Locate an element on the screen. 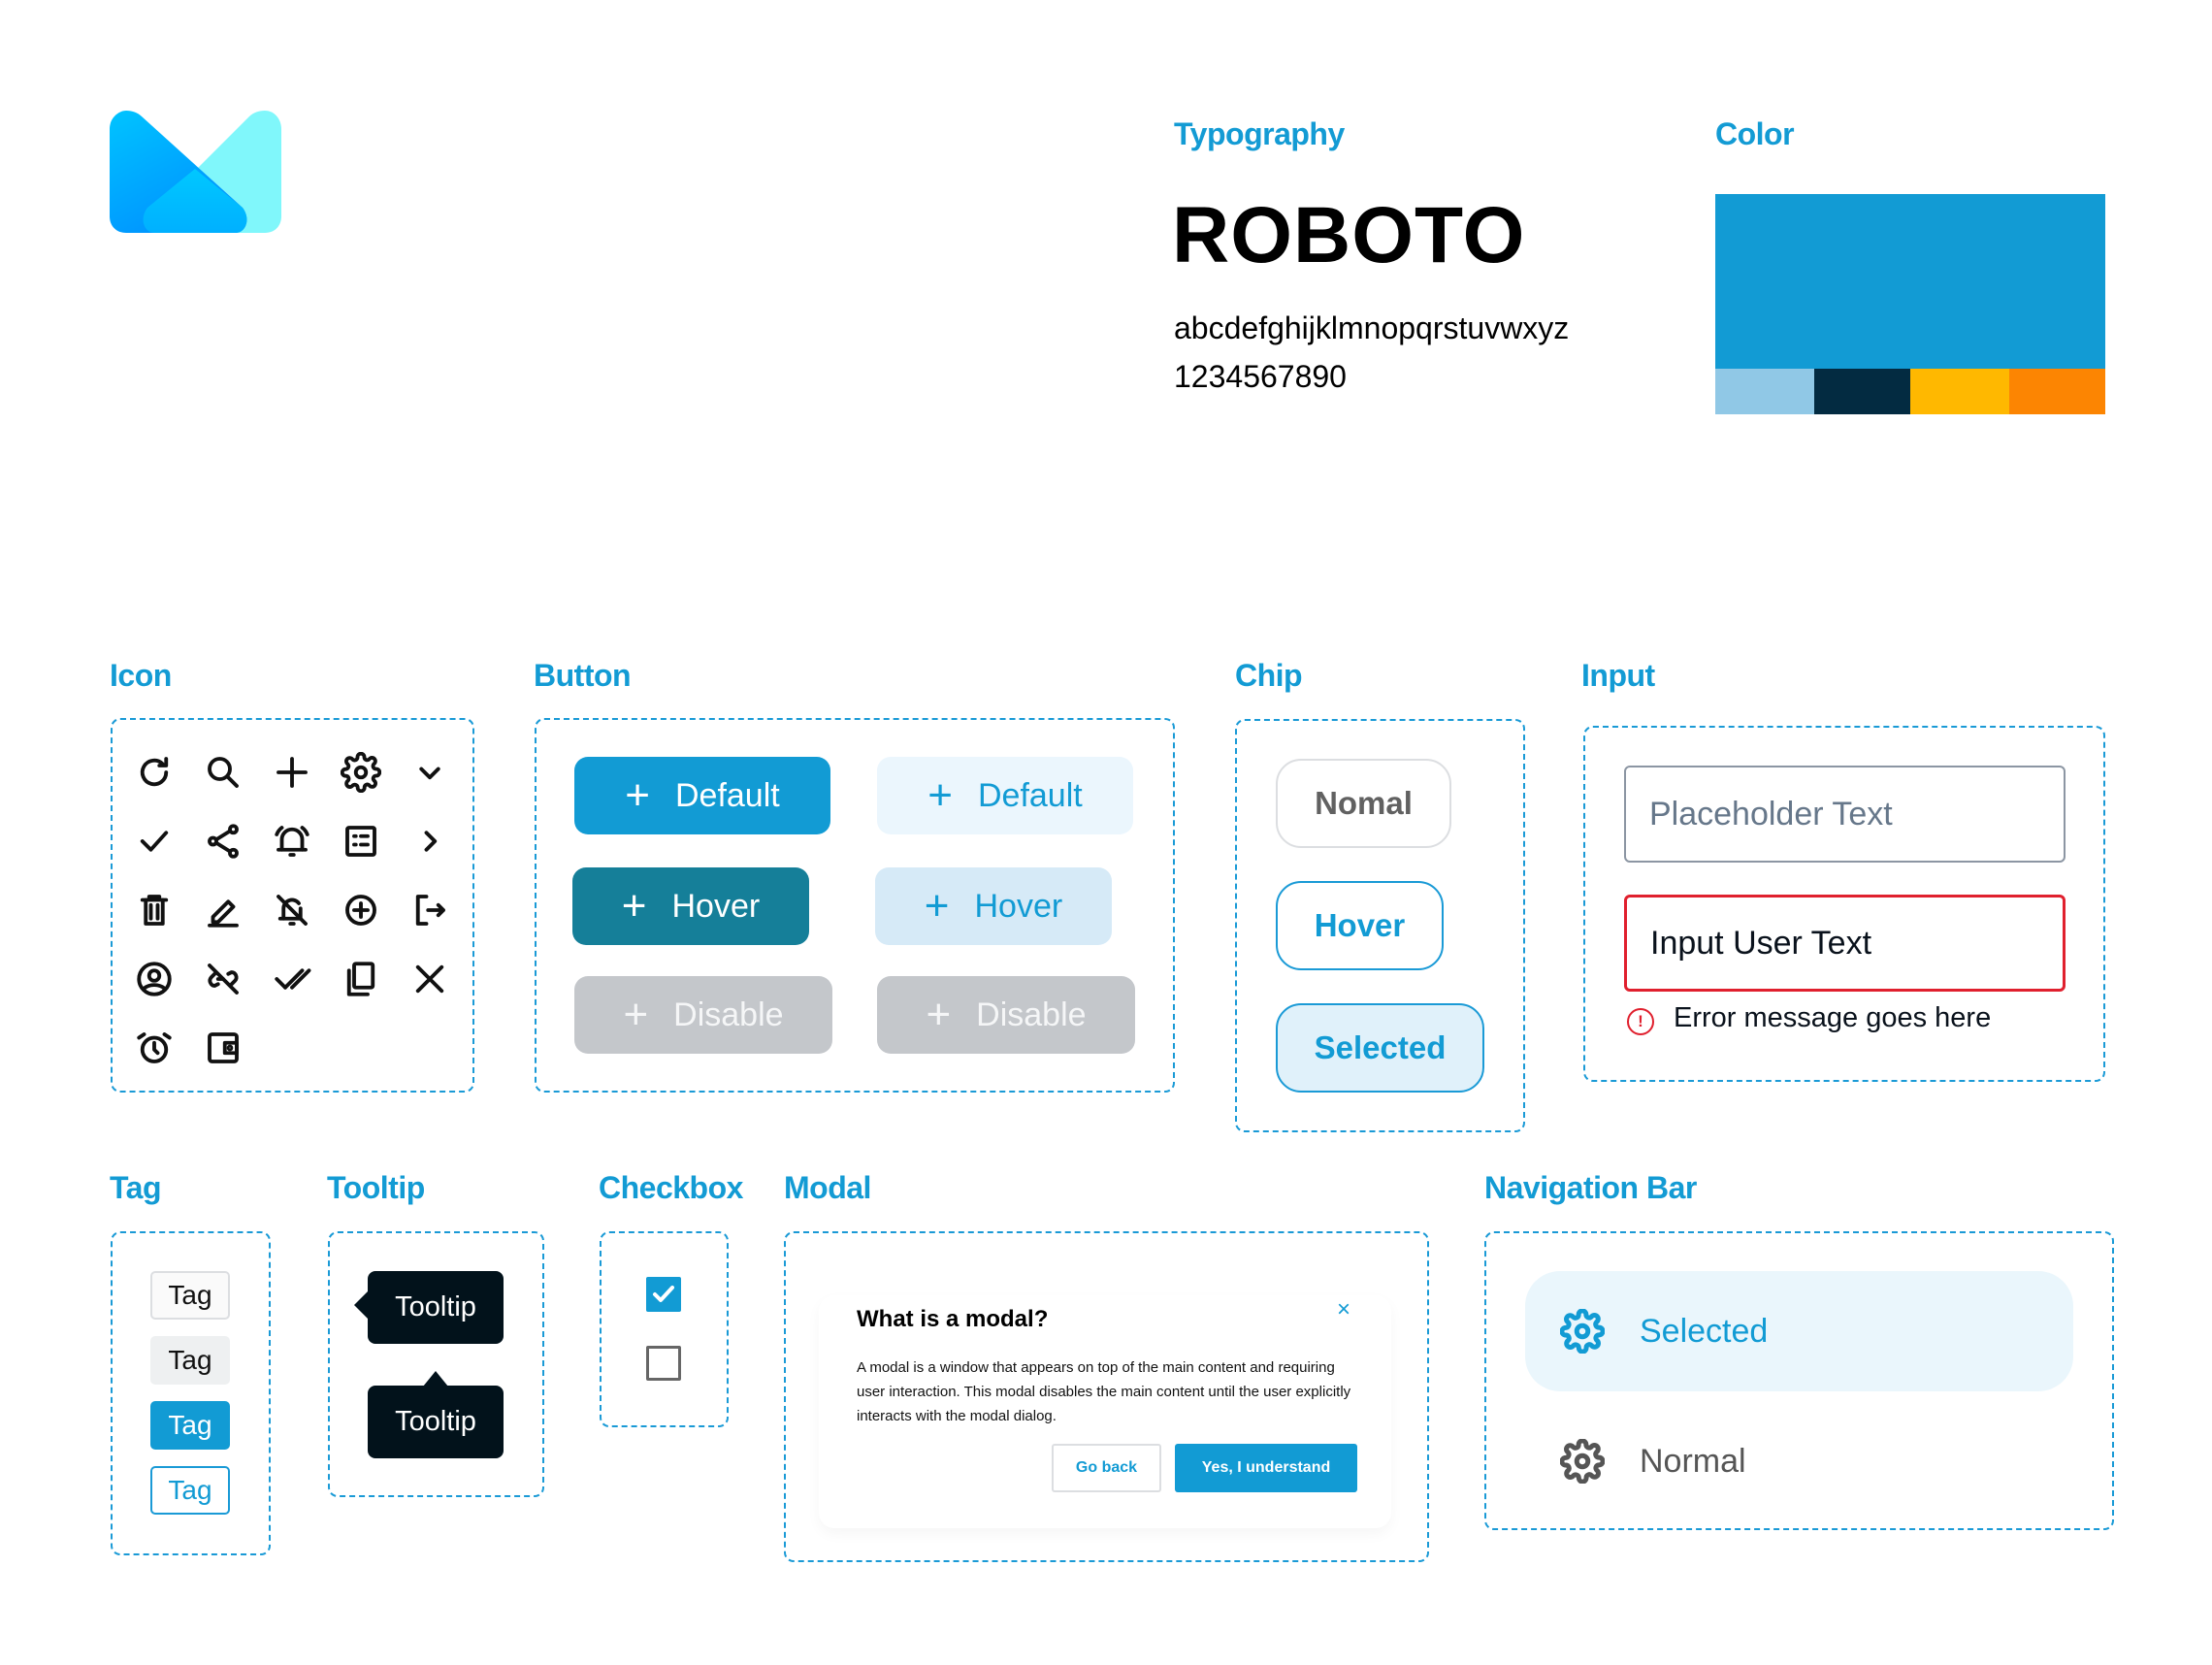 The width and height of the screenshot is (2212, 1665). plus-circle-icon is located at coordinates (361, 910).